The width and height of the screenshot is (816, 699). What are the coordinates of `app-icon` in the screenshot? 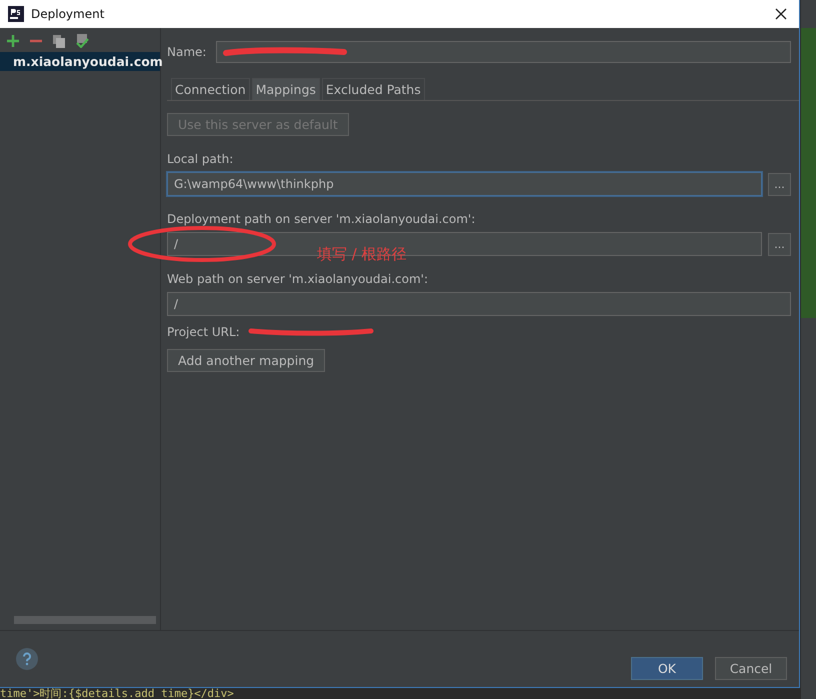 It's located at (16, 14).